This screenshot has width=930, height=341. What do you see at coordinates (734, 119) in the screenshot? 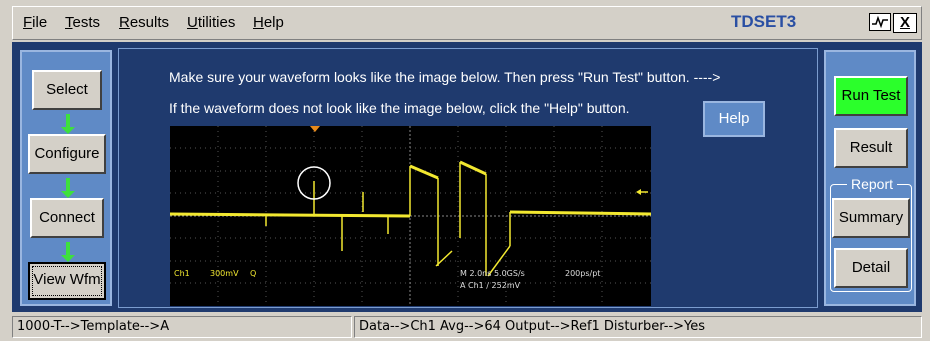
I see `help-button: Help` at bounding box center [734, 119].